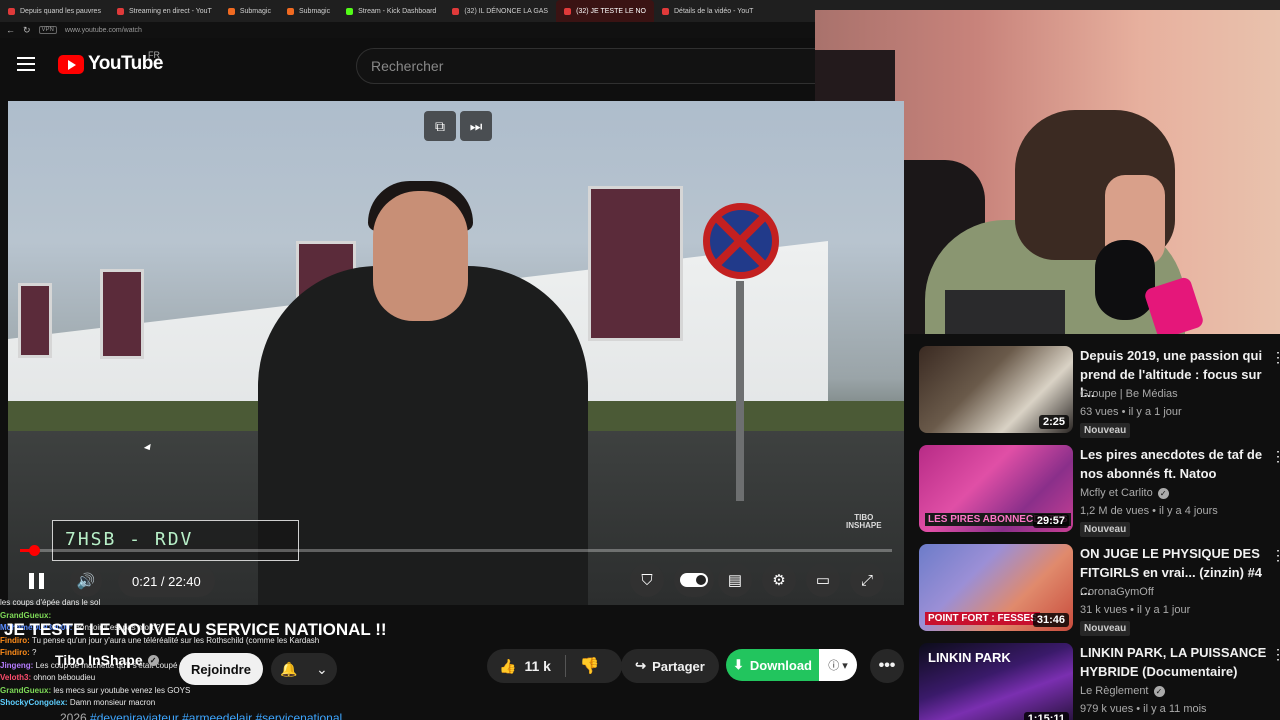 This screenshot has width=1280, height=720. What do you see at coordinates (864, 522) in the screenshot?
I see `channel-watermark: TIBO INSHAPE` at bounding box center [864, 522].